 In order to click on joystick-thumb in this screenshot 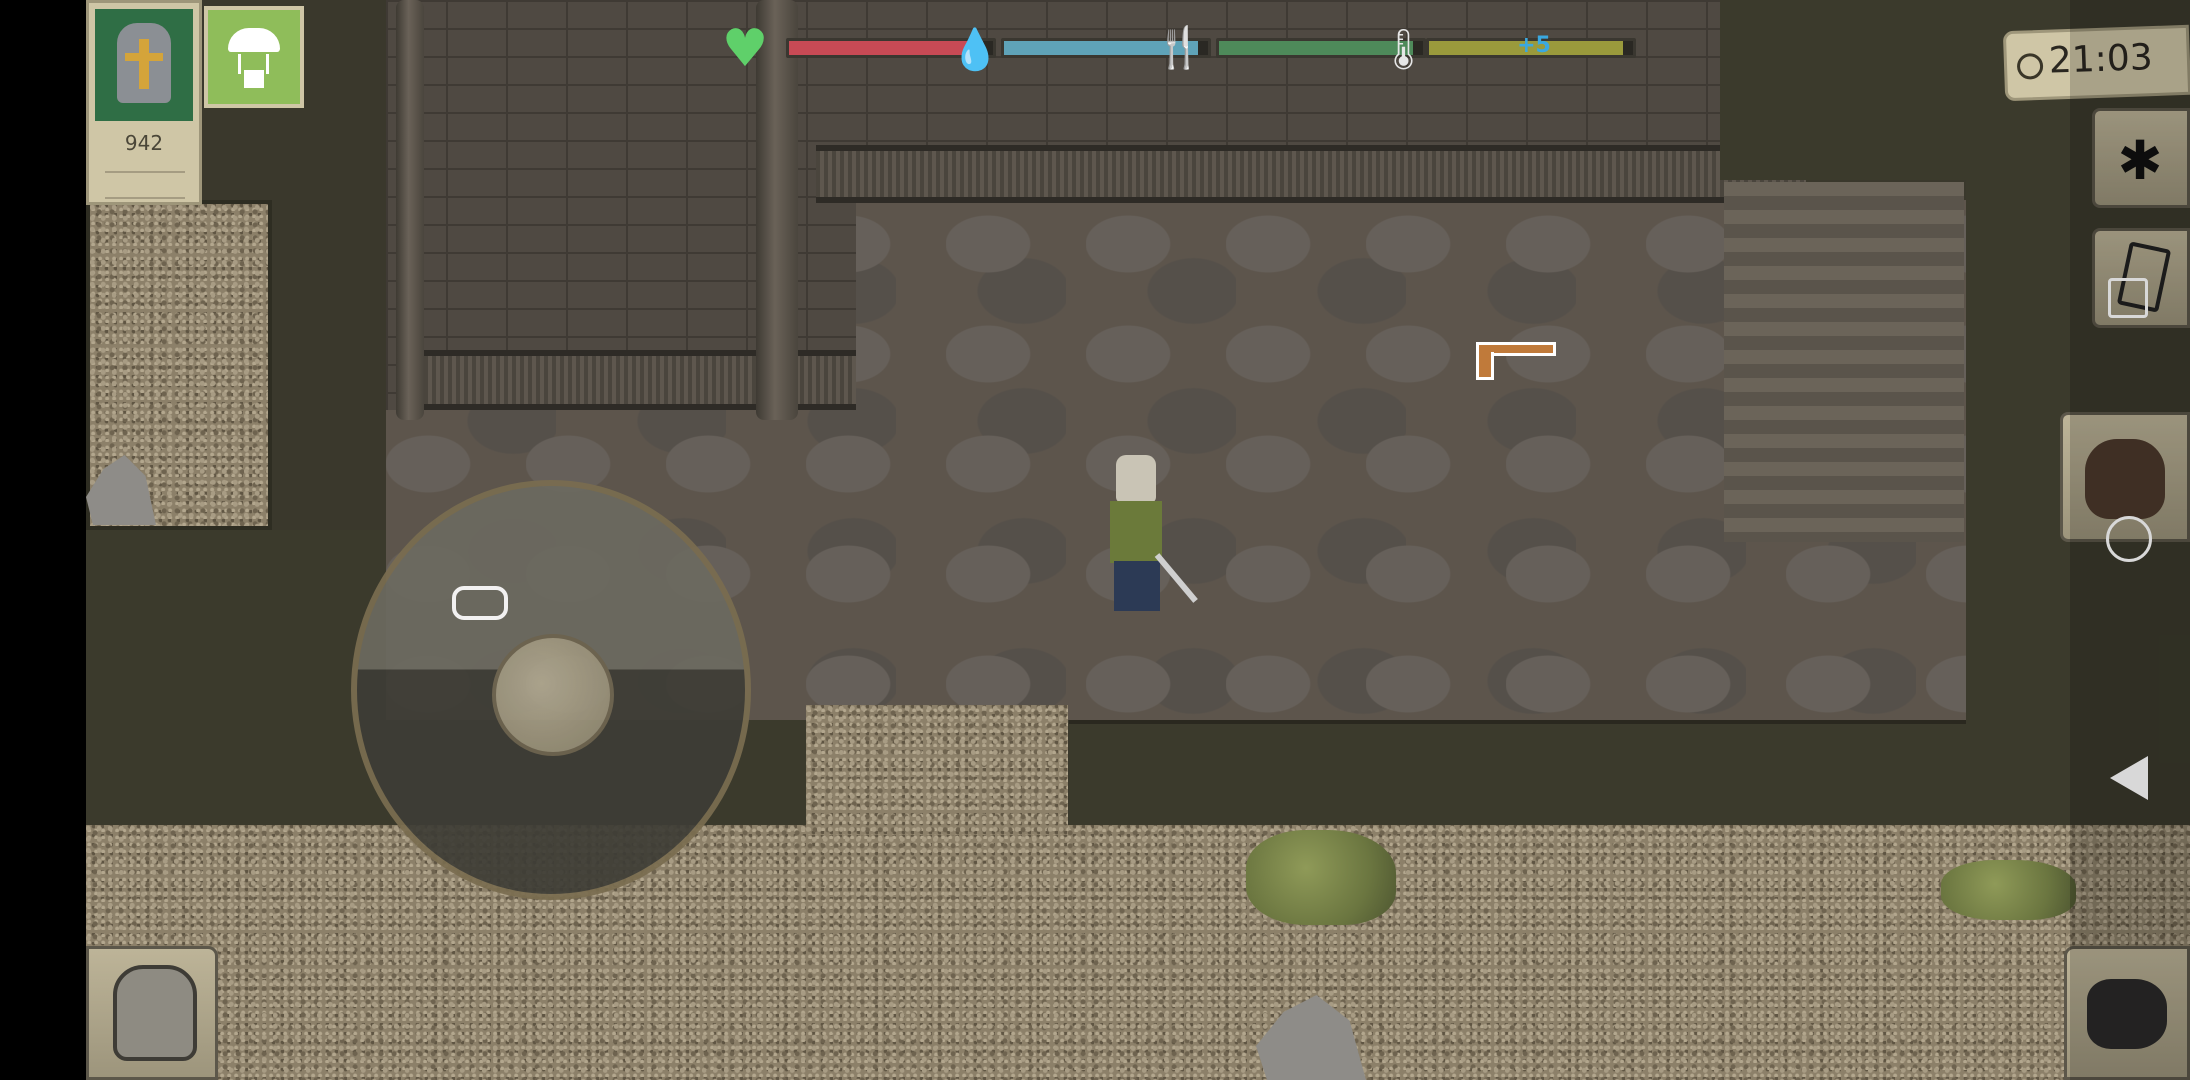, I will do `click(553, 695)`.